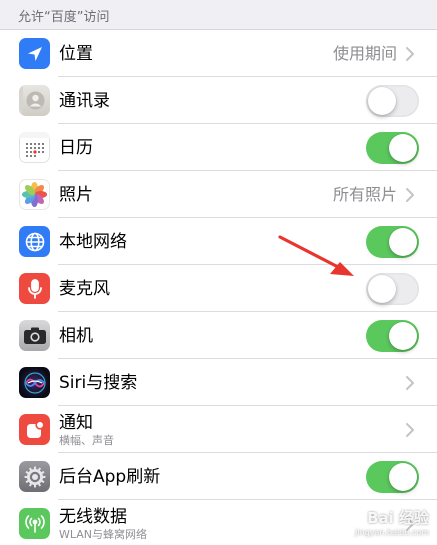 The width and height of the screenshot is (437, 545). Describe the element at coordinates (93, 516) in the screenshot. I see `row-label: 无线数据` at that location.